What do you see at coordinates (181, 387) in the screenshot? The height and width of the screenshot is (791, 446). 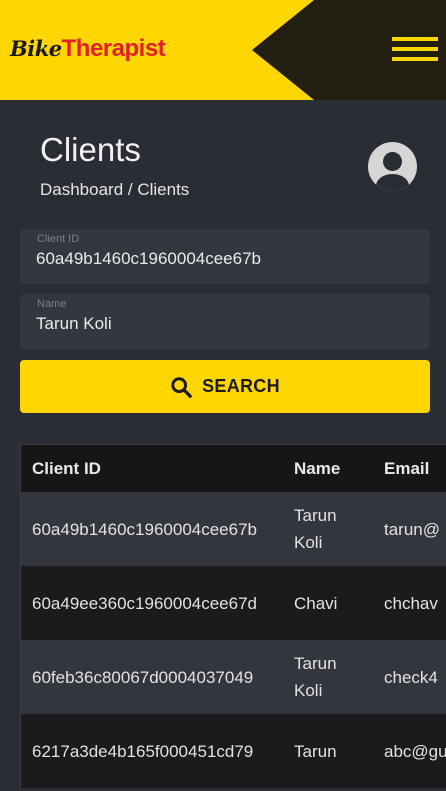 I see `search-icon` at bounding box center [181, 387].